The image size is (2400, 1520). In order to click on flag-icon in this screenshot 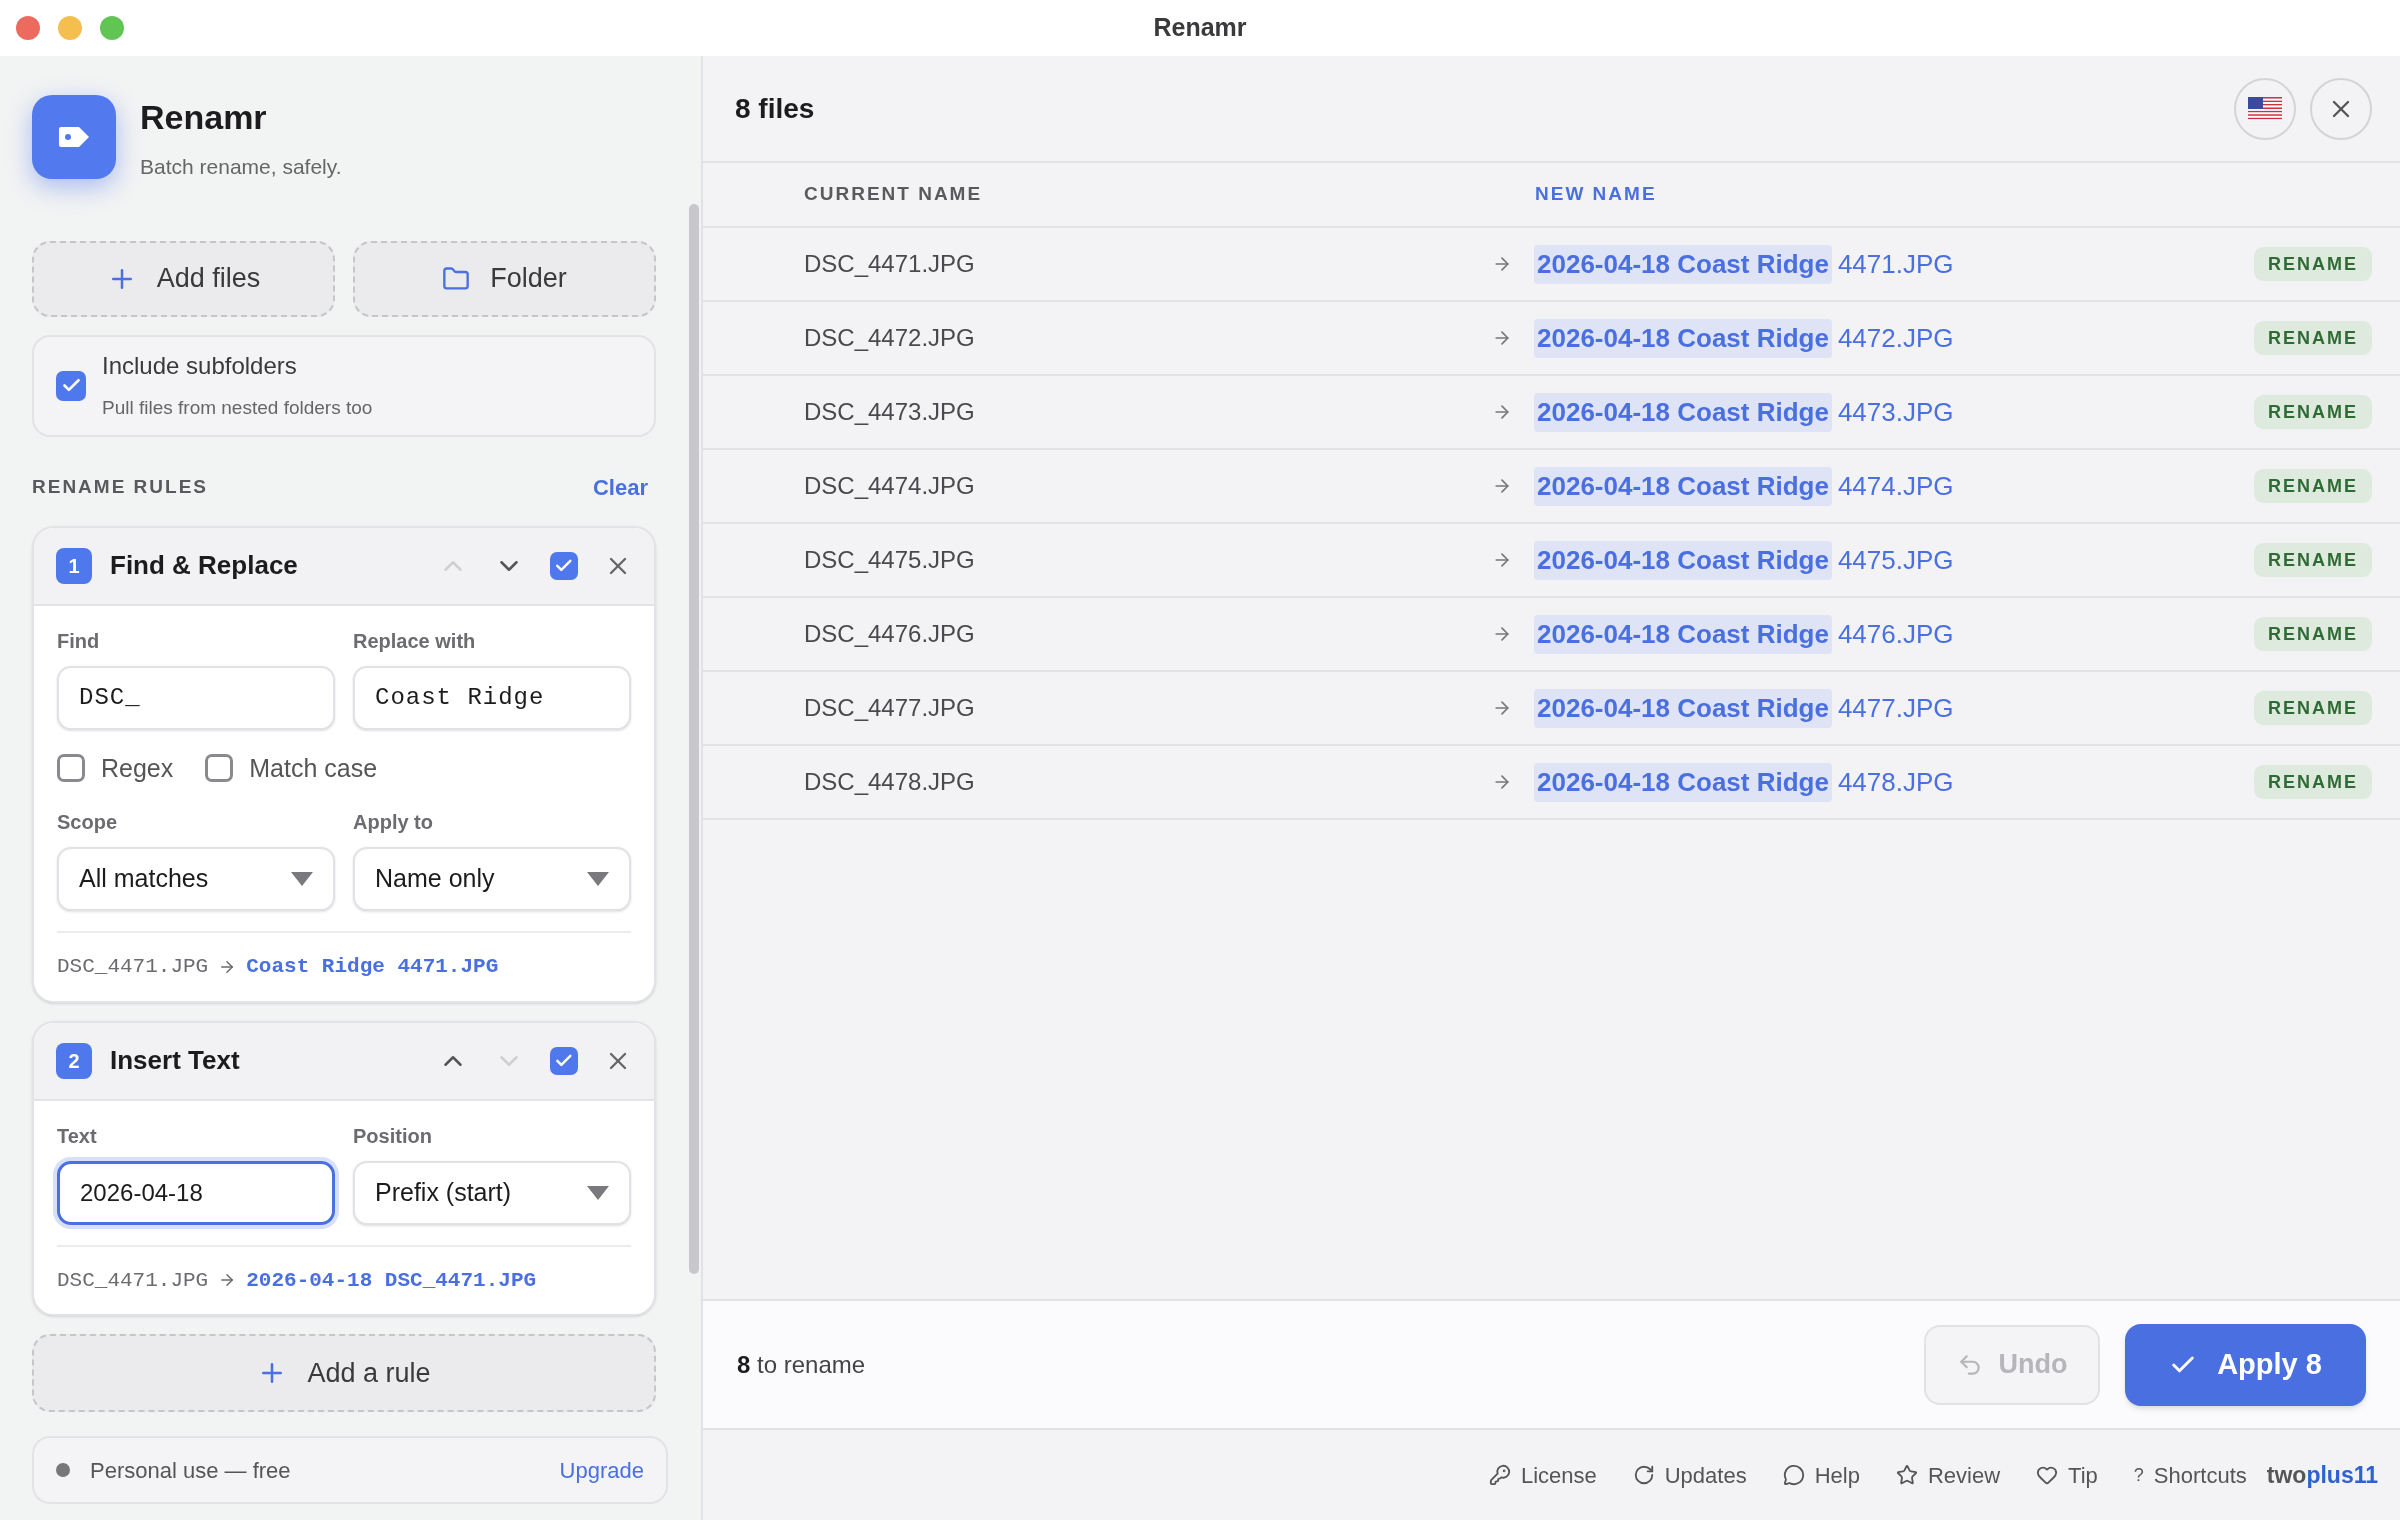, I will do `click(2265, 108)`.